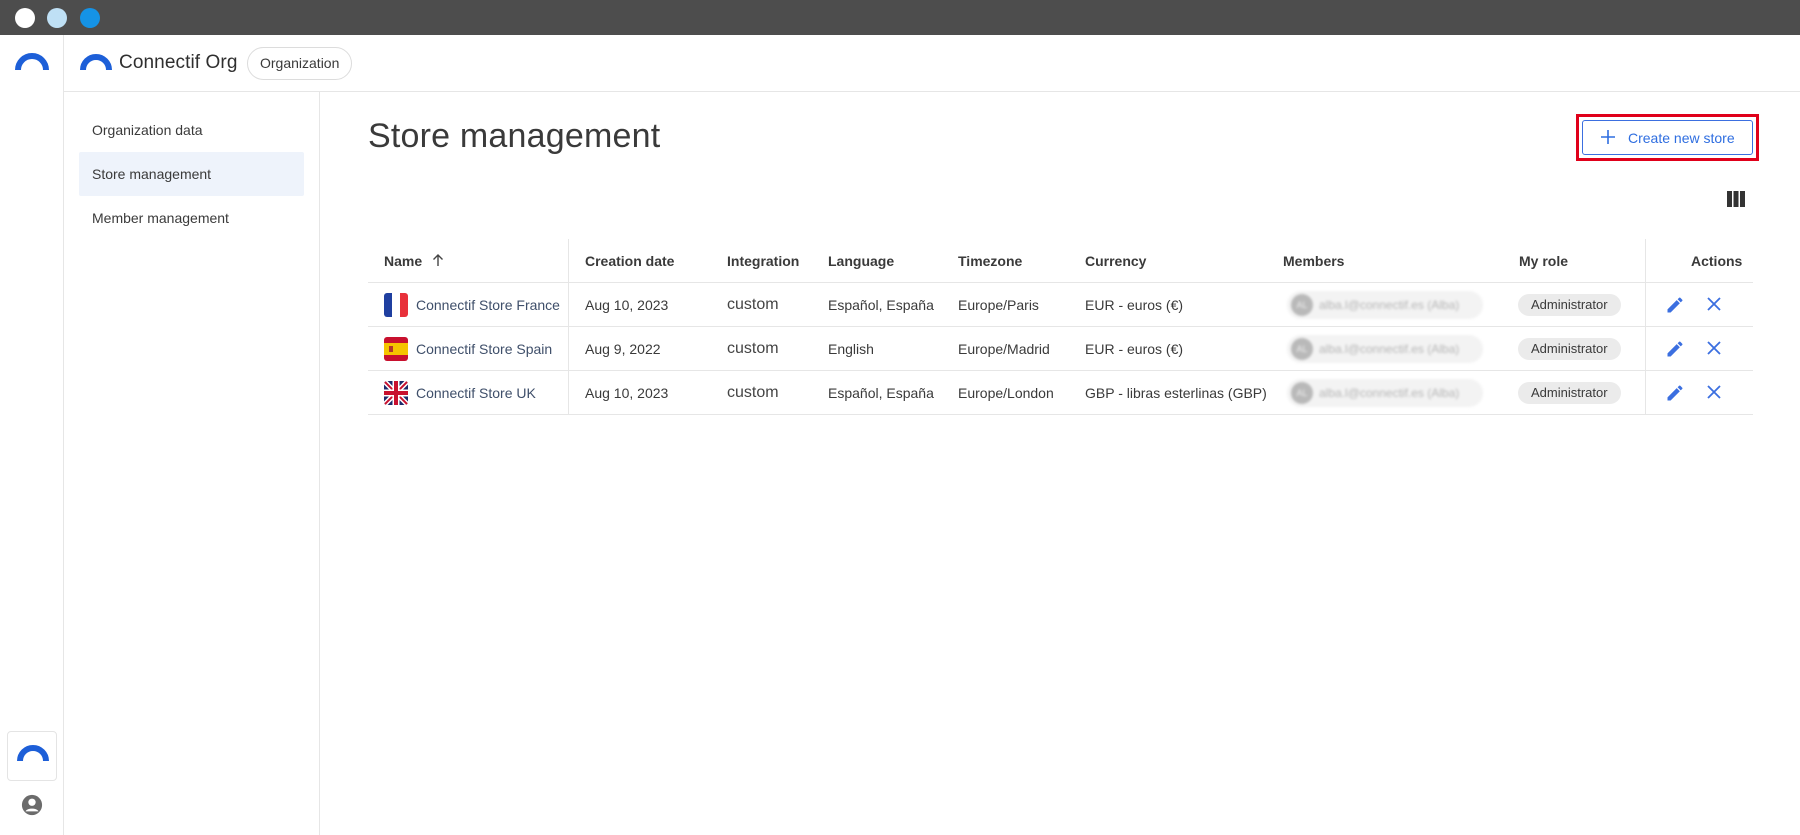  What do you see at coordinates (403, 261) in the screenshot?
I see `column-header-label: Name` at bounding box center [403, 261].